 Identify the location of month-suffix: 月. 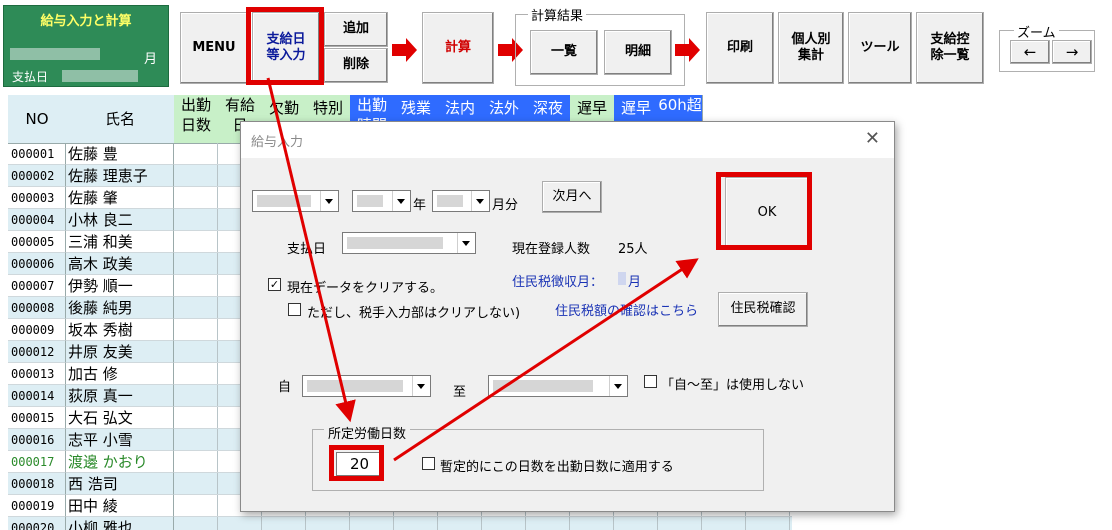
(151, 59).